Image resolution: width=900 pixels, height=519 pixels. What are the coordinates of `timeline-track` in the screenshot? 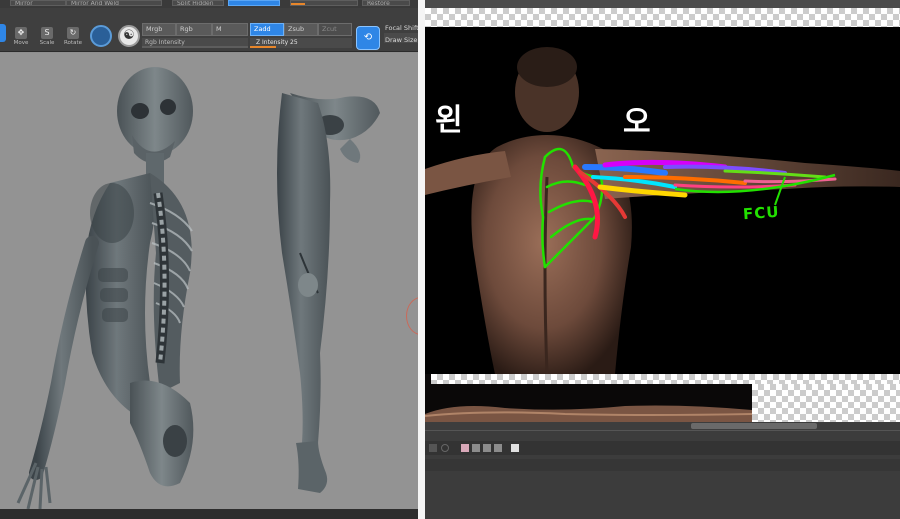 It's located at (662, 465).